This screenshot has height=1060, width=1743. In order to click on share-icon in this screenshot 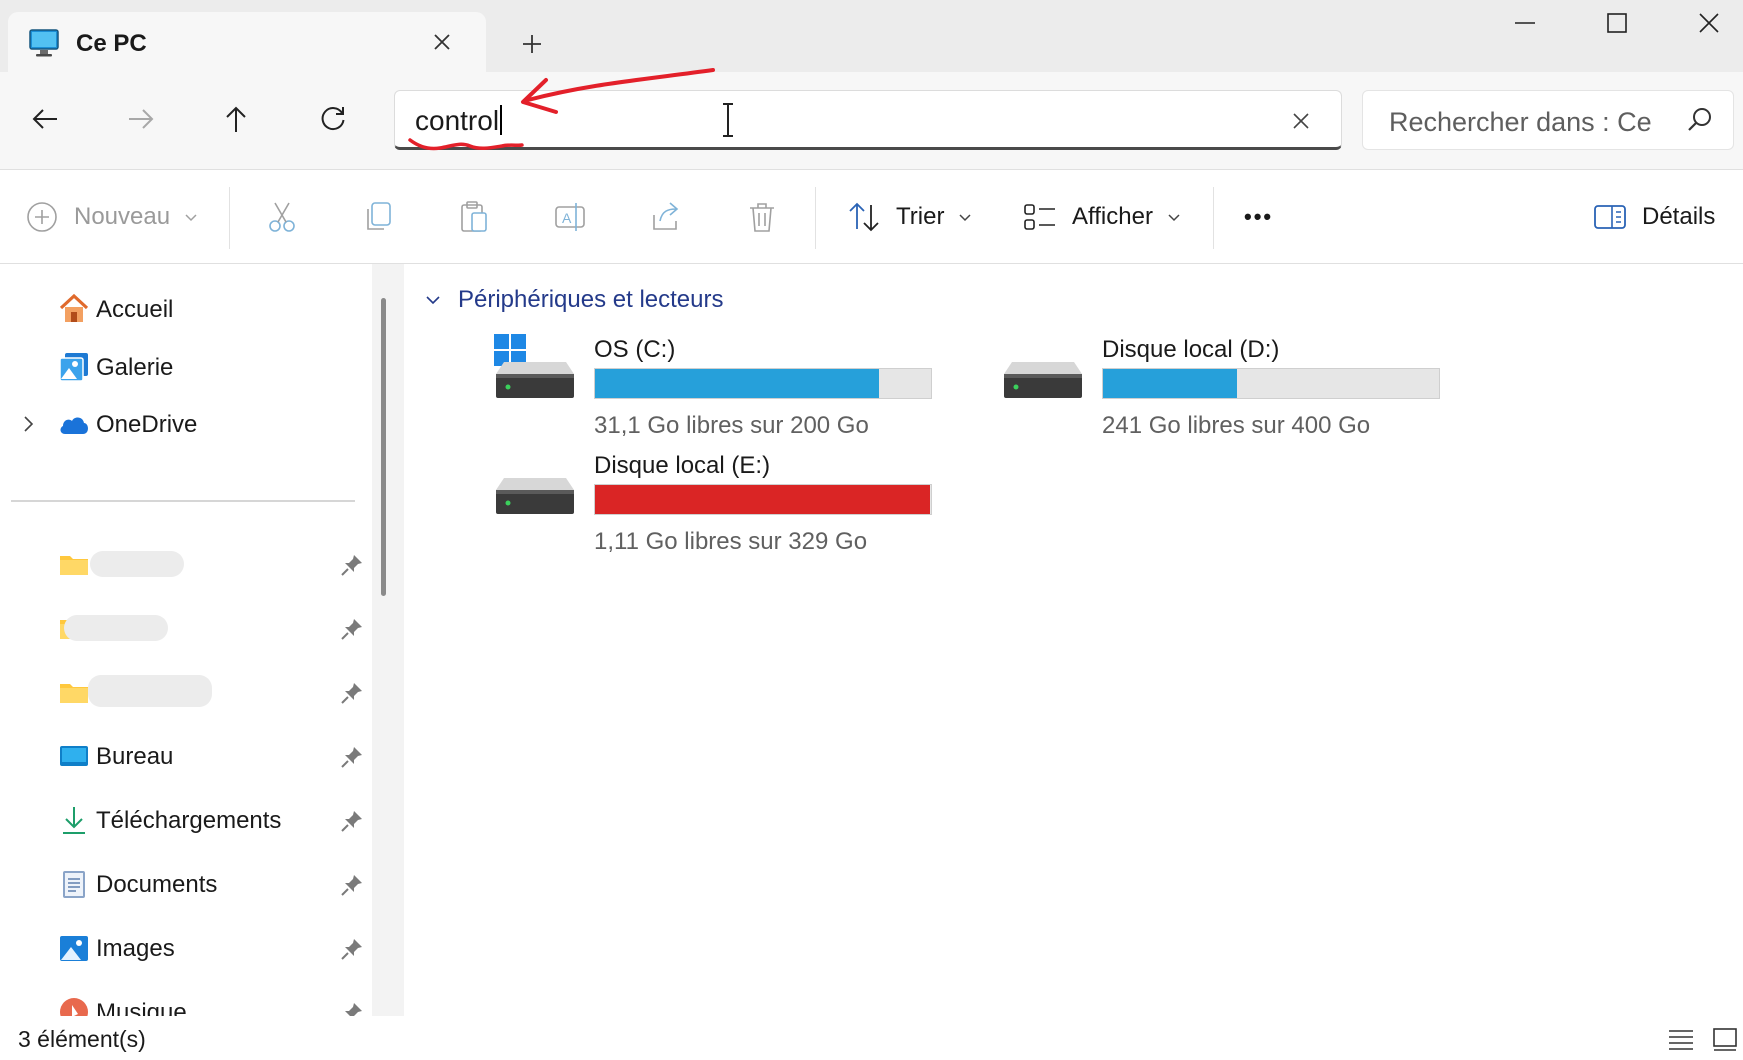, I will do `click(666, 216)`.